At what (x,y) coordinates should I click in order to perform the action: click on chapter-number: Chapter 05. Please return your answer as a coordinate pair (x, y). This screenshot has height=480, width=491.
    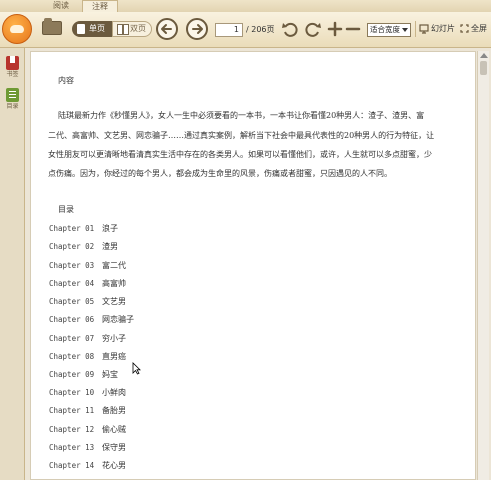
    Looking at the image, I should click on (72, 301).